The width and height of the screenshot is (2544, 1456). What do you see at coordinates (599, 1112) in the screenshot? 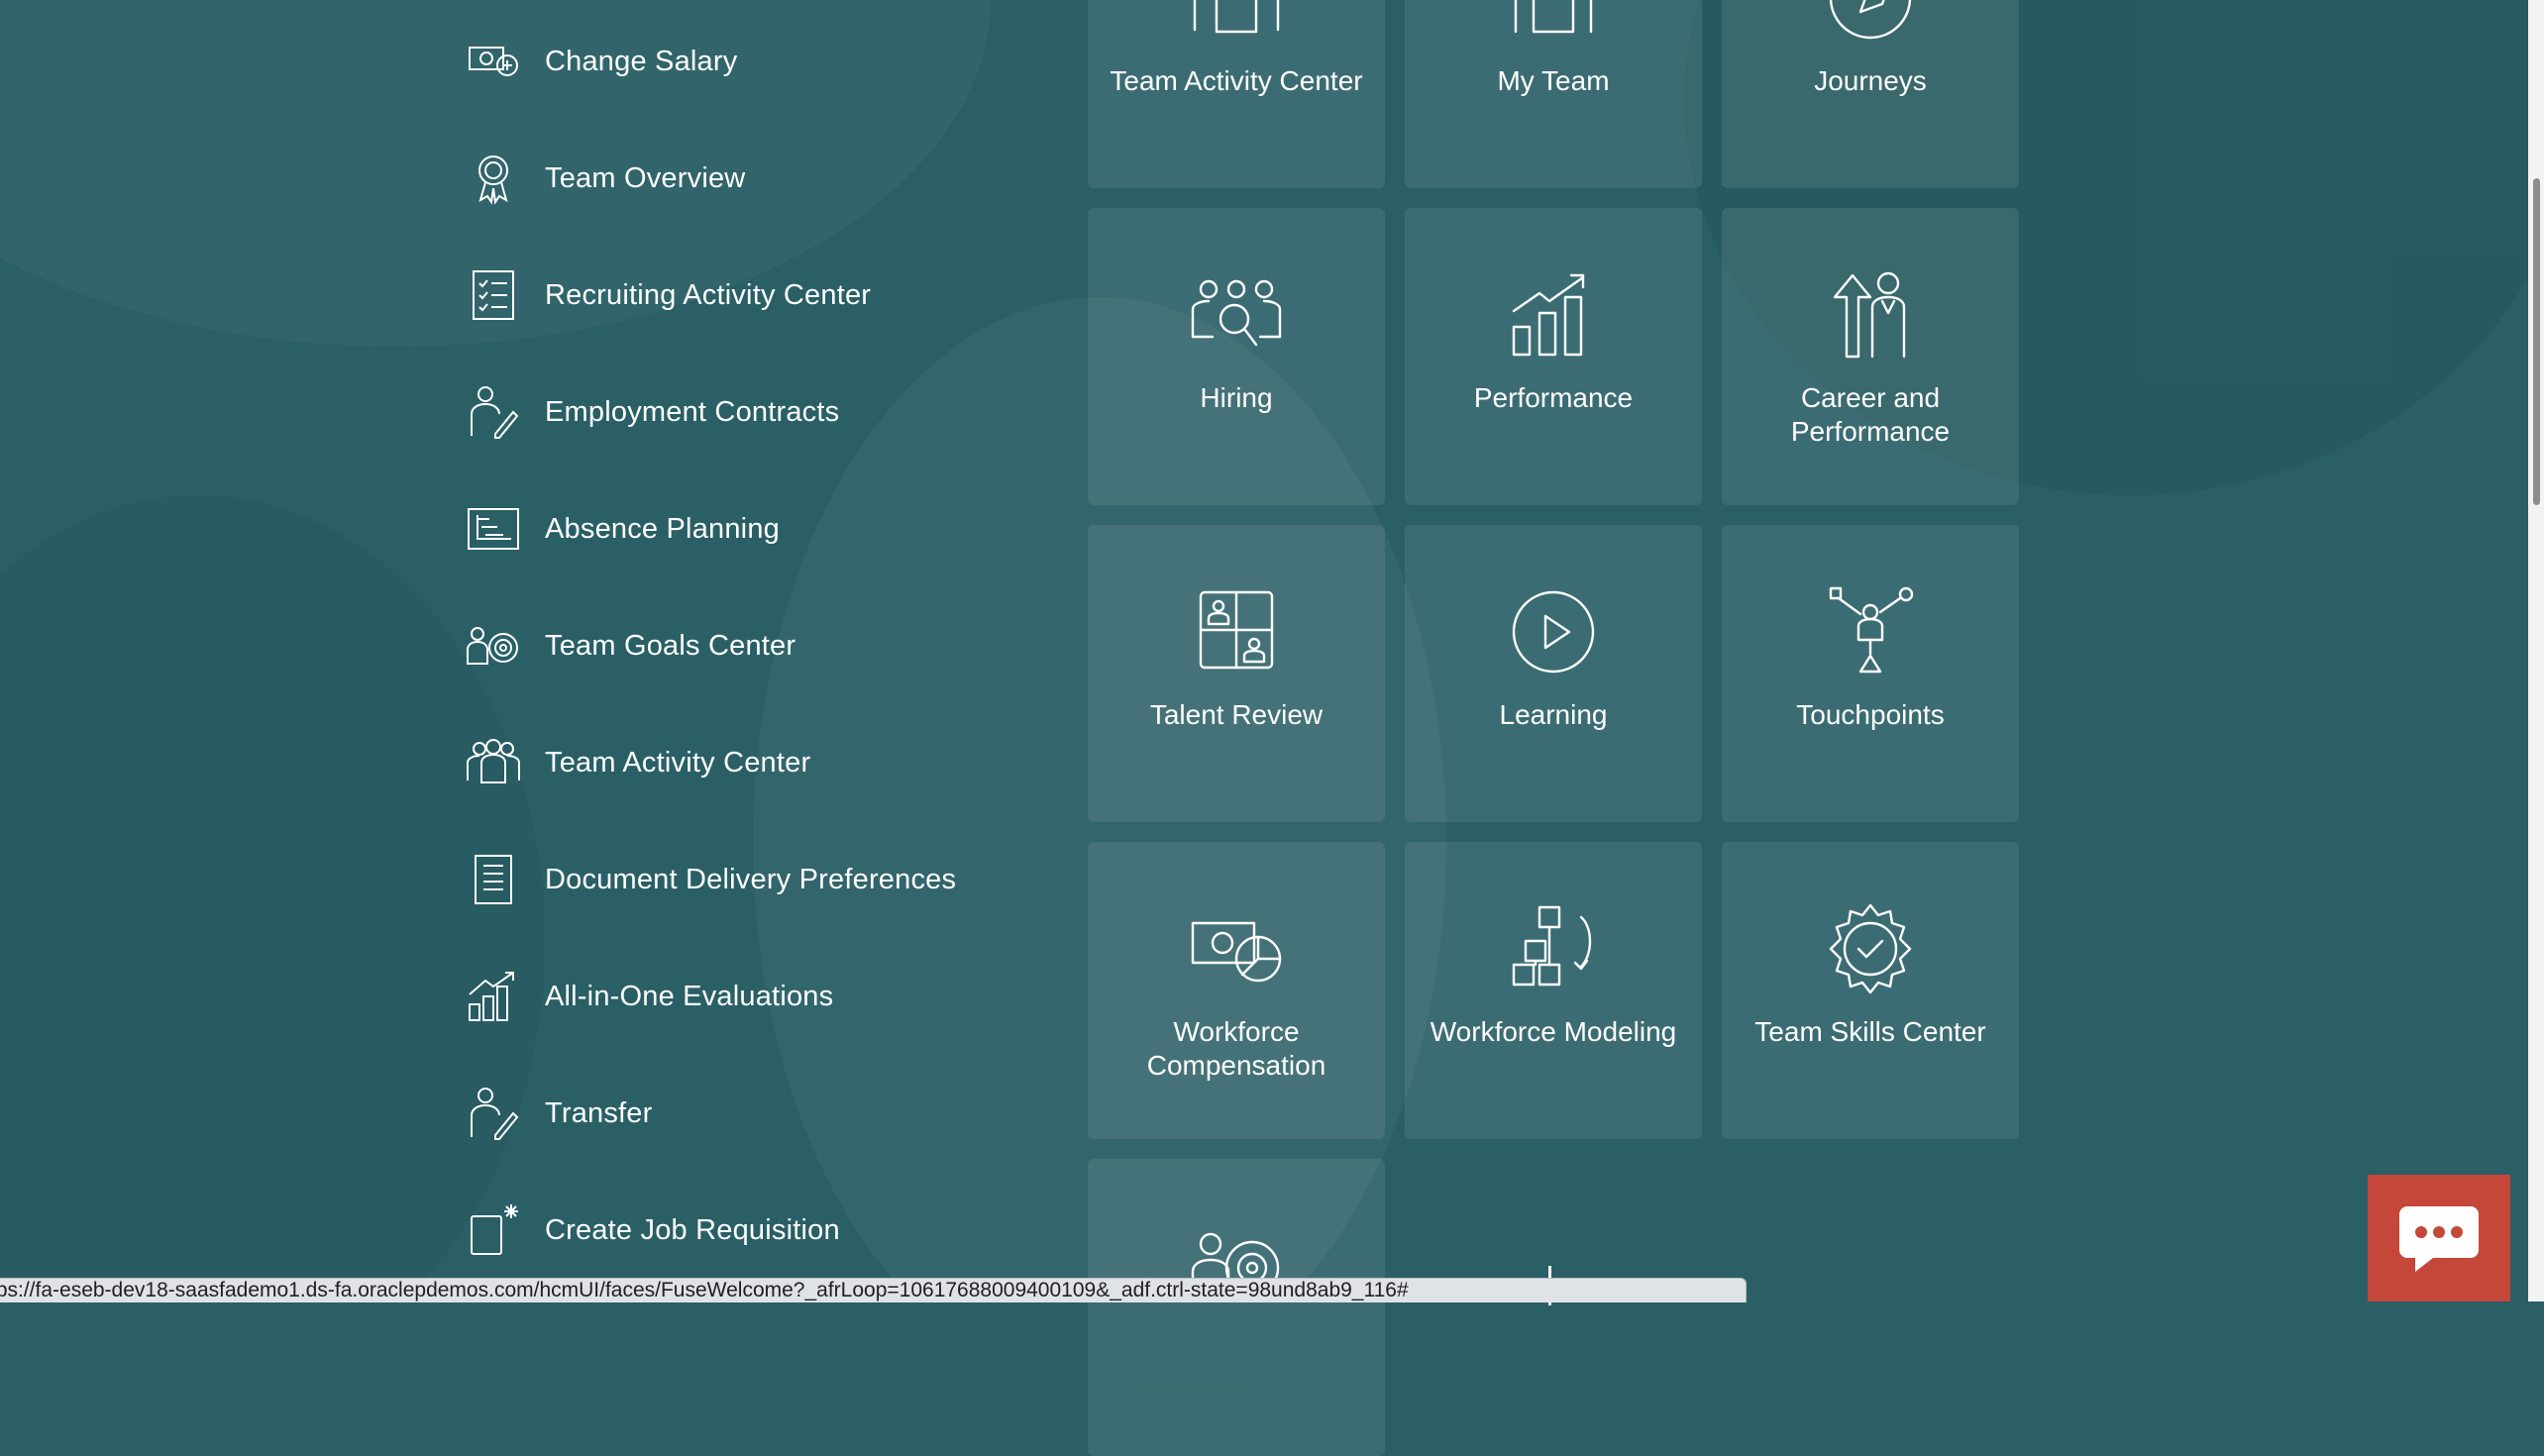
I see `quick-action-label: Transfer` at bounding box center [599, 1112].